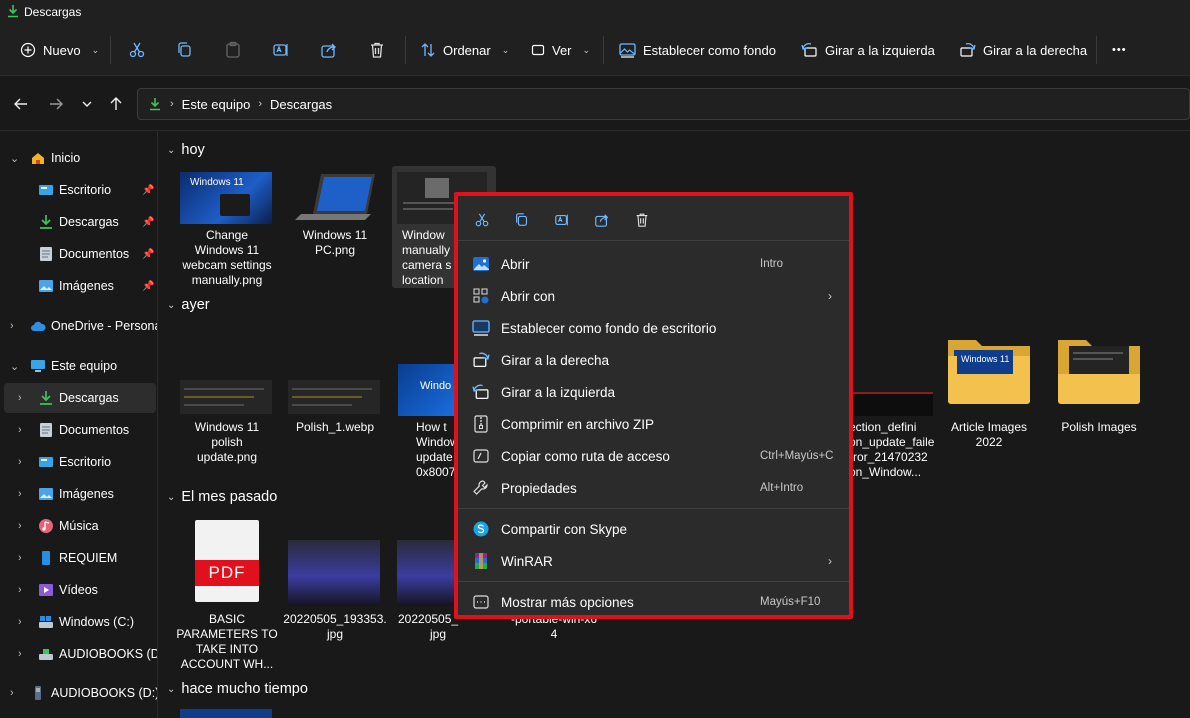  Describe the element at coordinates (464, 50) in the screenshot. I see `sort-button: Ordenar ⌄` at that location.